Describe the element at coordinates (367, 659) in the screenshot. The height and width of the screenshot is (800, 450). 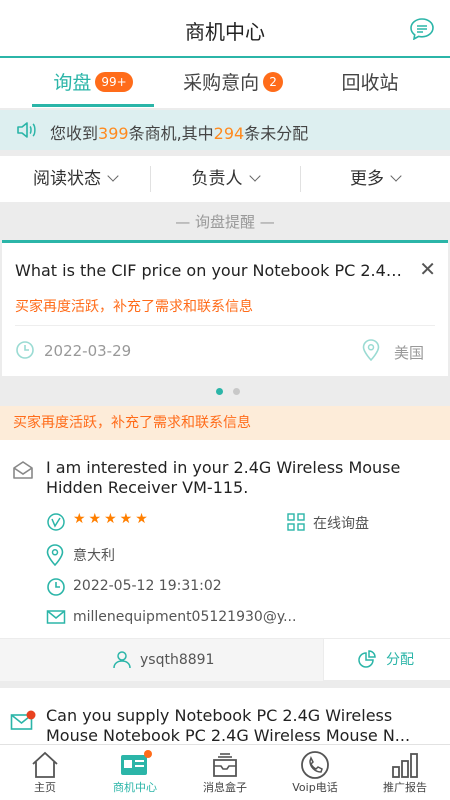
I see `pie-chart-icon` at that location.